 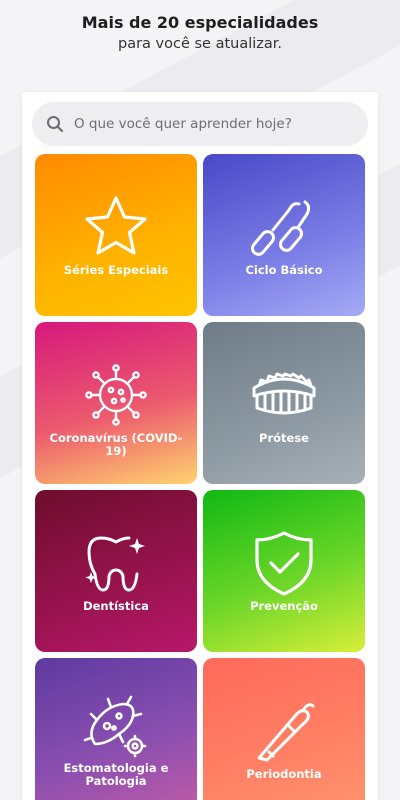 I want to click on periodontal-probe-icon, so click(x=286, y=732).